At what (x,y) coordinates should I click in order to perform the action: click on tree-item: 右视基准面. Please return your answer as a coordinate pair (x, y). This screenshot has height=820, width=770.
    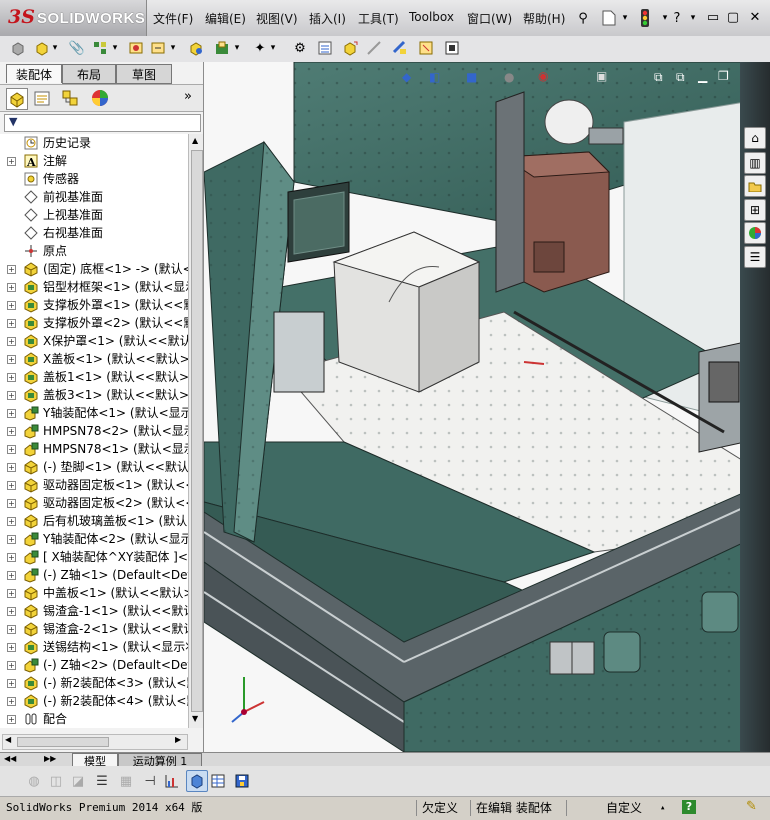
    Looking at the image, I should click on (94, 233).